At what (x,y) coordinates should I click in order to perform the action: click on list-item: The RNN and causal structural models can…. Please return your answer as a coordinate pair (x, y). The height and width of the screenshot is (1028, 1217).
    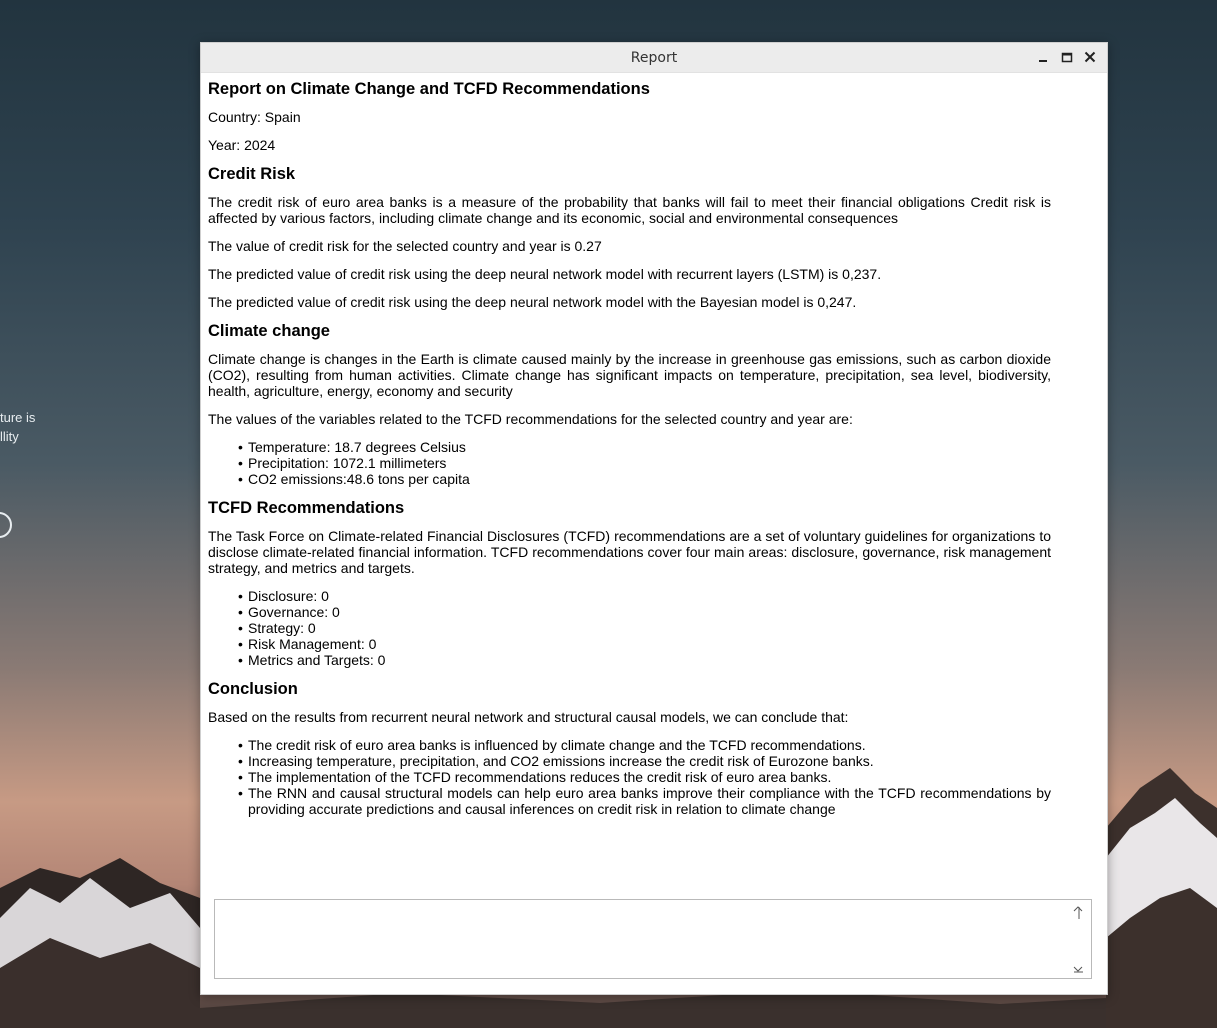
    Looking at the image, I should click on (644, 801).